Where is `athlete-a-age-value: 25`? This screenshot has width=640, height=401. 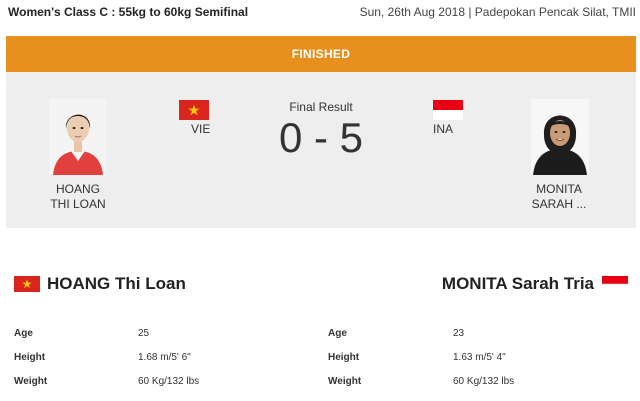 athlete-a-age-value: 25 is located at coordinates (144, 333).